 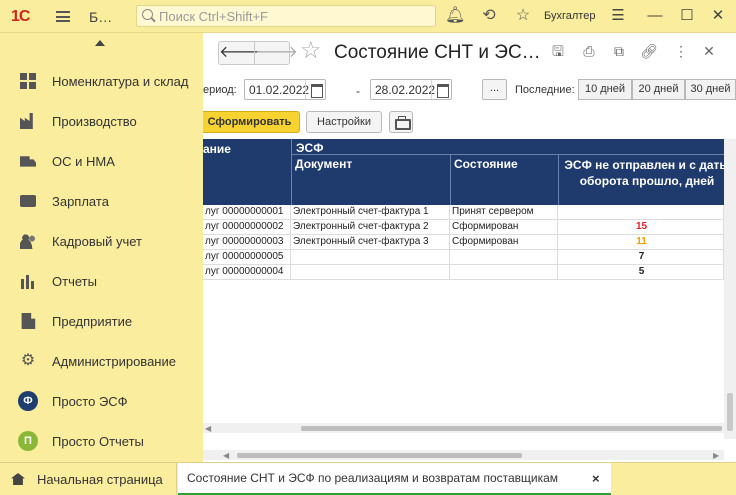 I want to click on generate-button: Сформировать, so click(x=251, y=122).